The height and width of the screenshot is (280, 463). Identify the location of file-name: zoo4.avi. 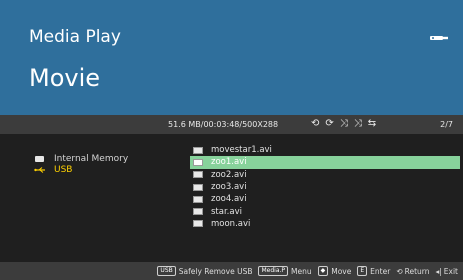
(229, 199).